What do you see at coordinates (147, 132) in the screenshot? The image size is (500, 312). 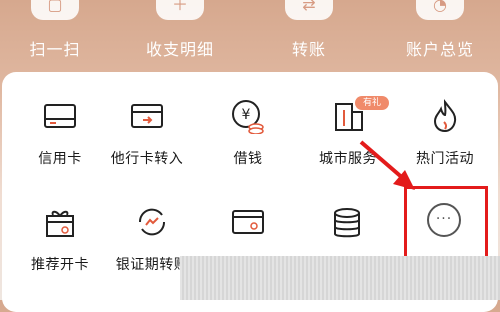 I see `service-card-transfer-in: 他行卡转入` at bounding box center [147, 132].